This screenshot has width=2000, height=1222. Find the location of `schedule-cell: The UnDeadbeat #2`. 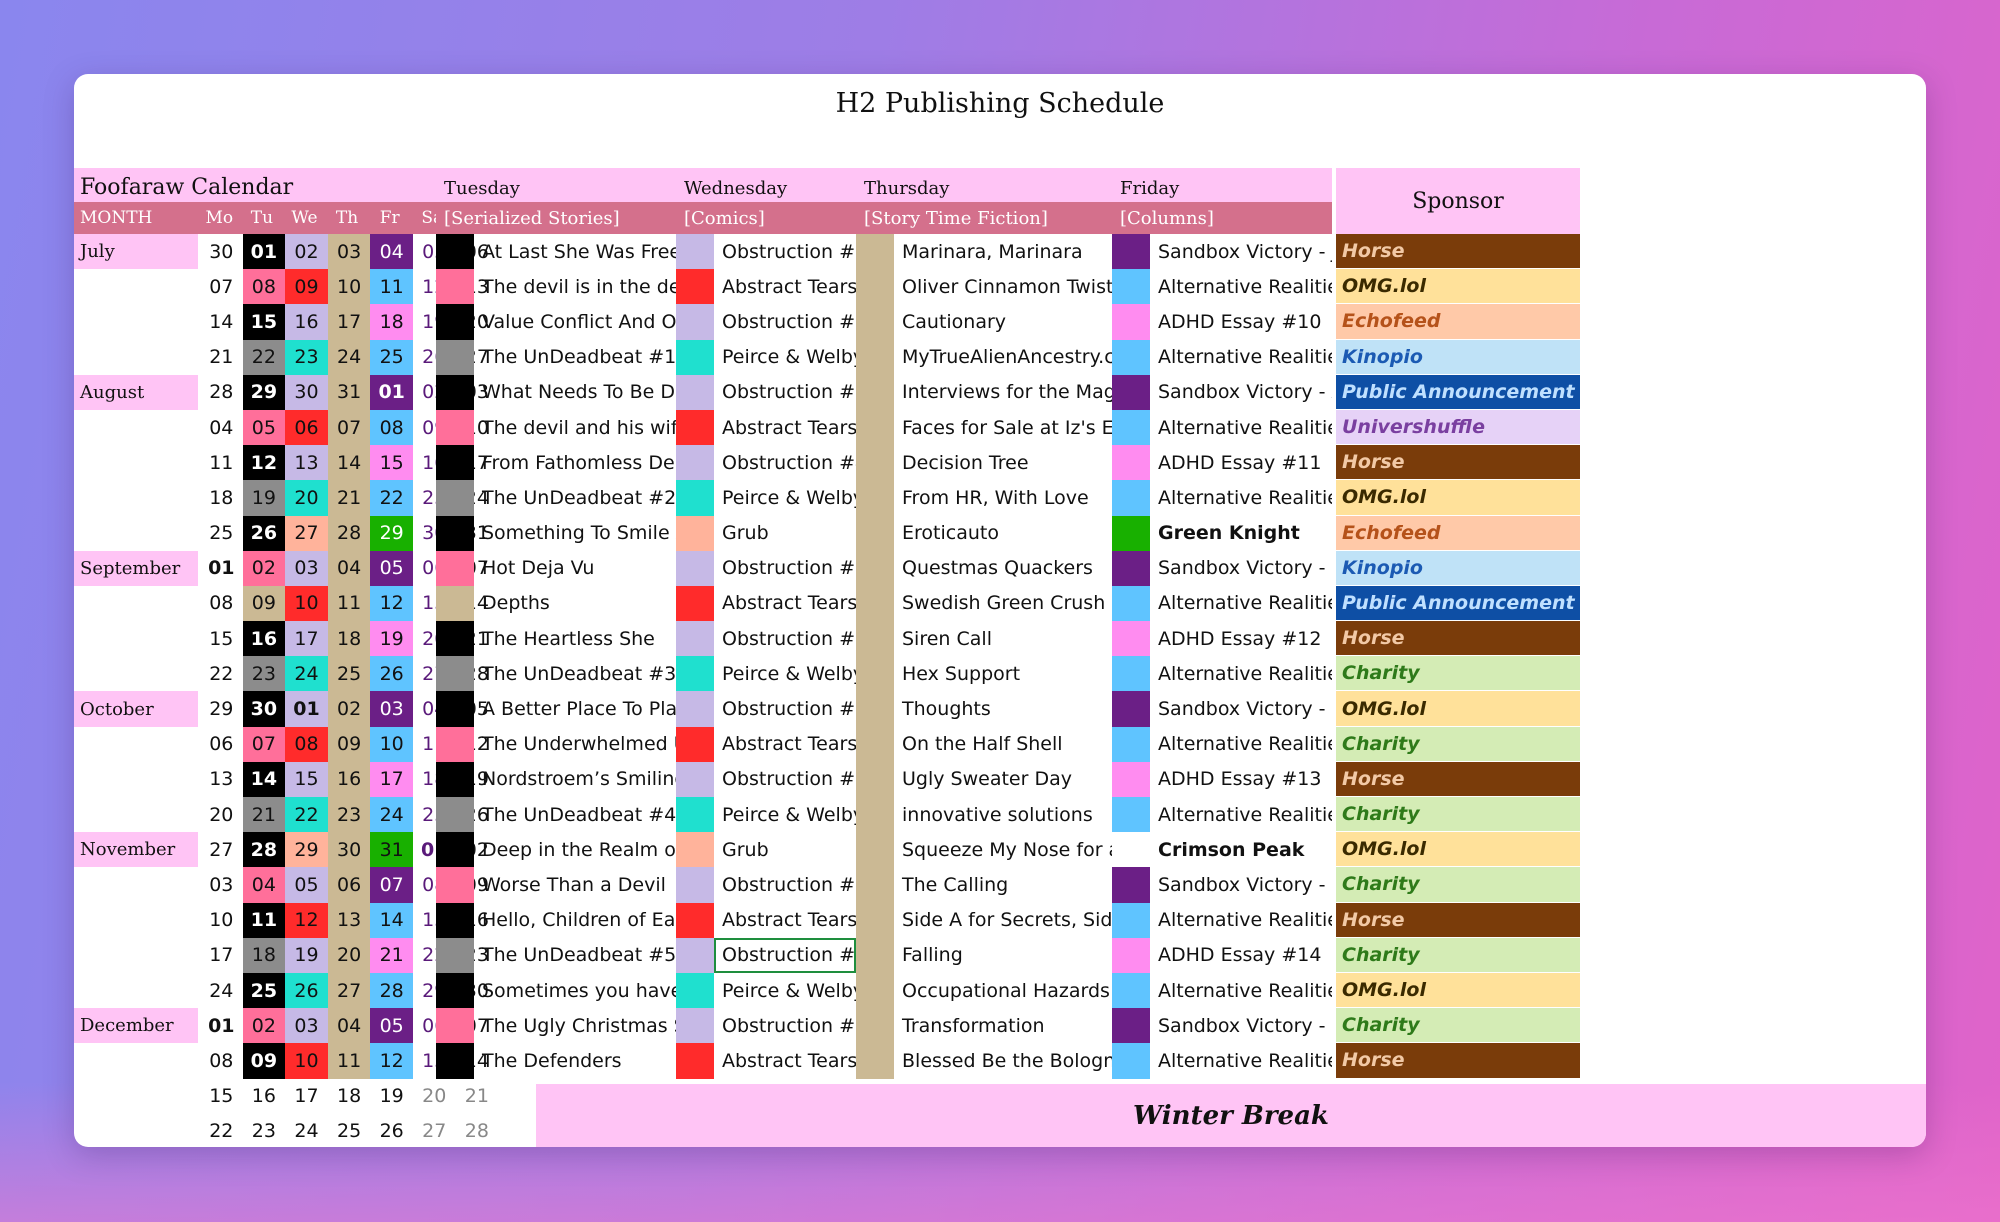

schedule-cell: The UnDeadbeat #2 is located at coordinates (575, 498).